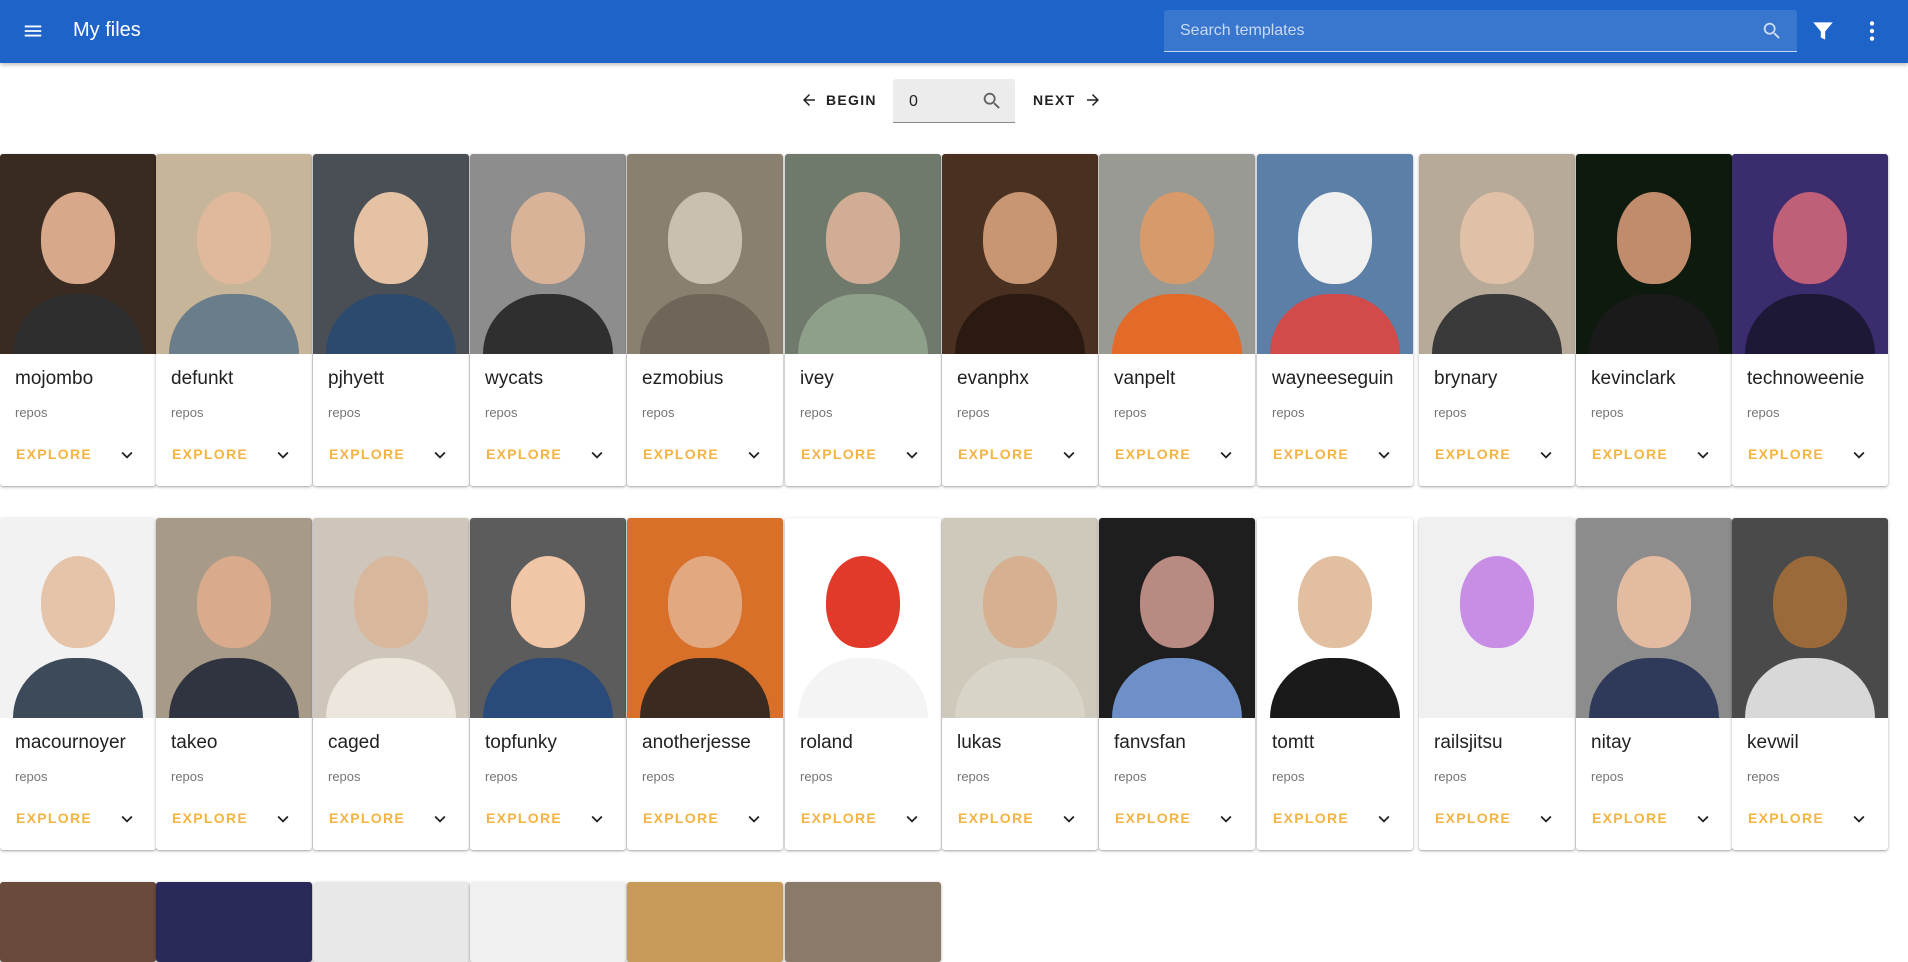  I want to click on template-card: kevwil repos EXPLORE, so click(1810, 684).